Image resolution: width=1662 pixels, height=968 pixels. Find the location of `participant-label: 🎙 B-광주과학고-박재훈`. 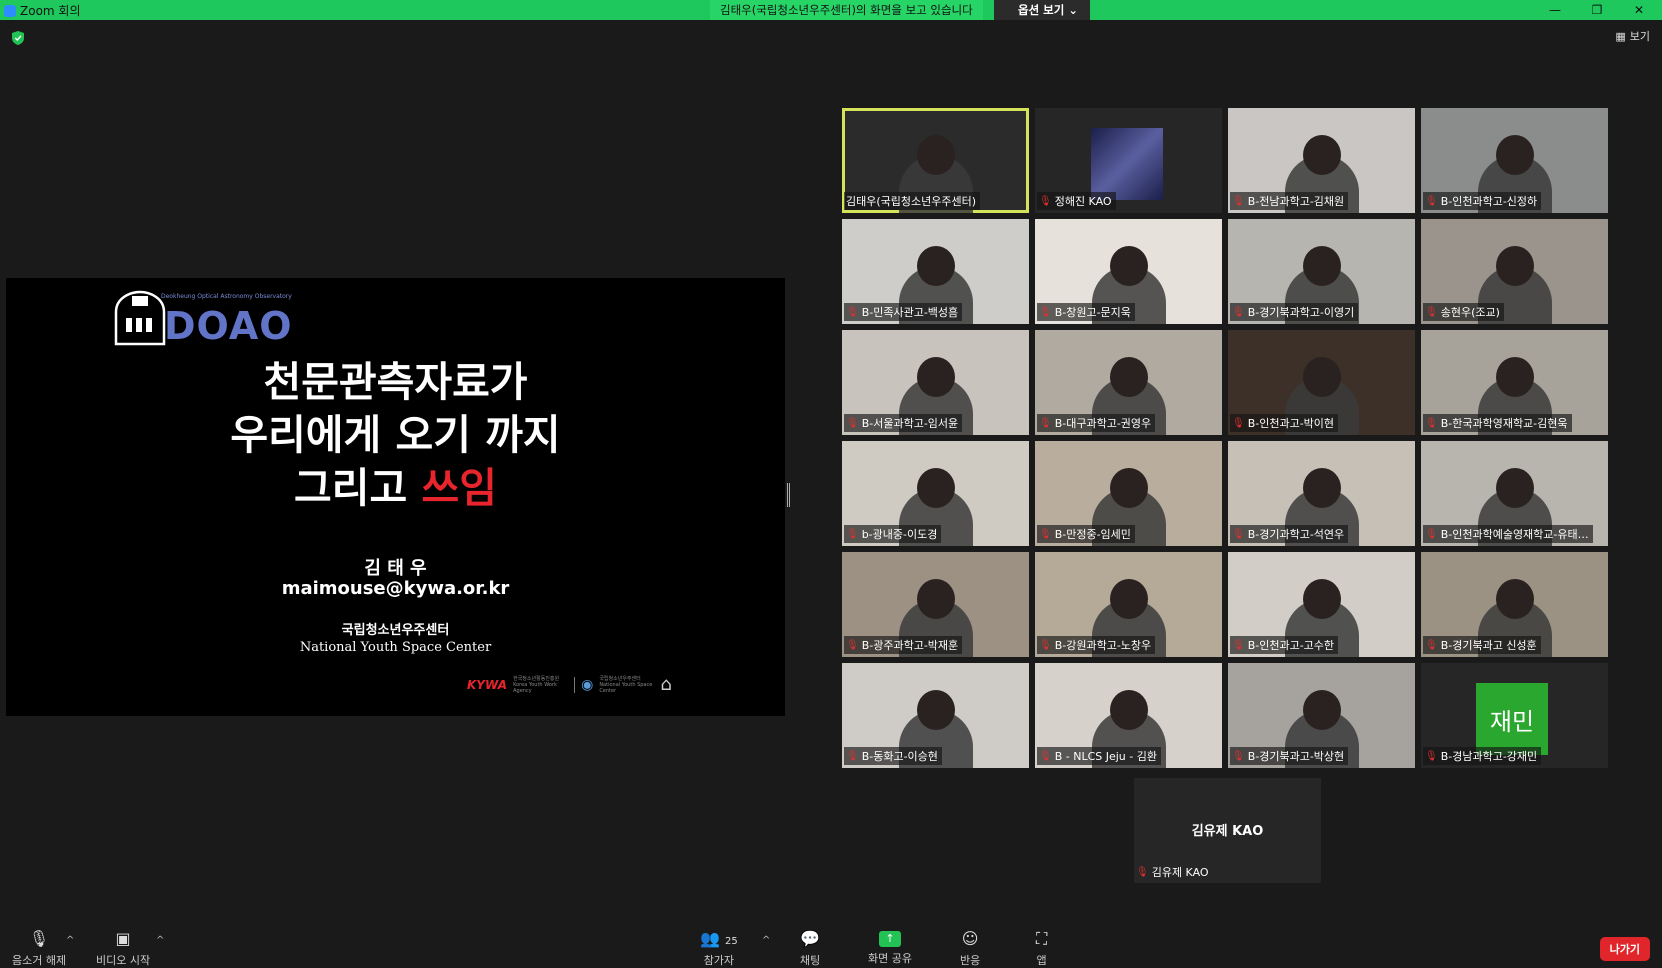

participant-label: 🎙 B-광주과학고-박재훈 is located at coordinates (903, 645).